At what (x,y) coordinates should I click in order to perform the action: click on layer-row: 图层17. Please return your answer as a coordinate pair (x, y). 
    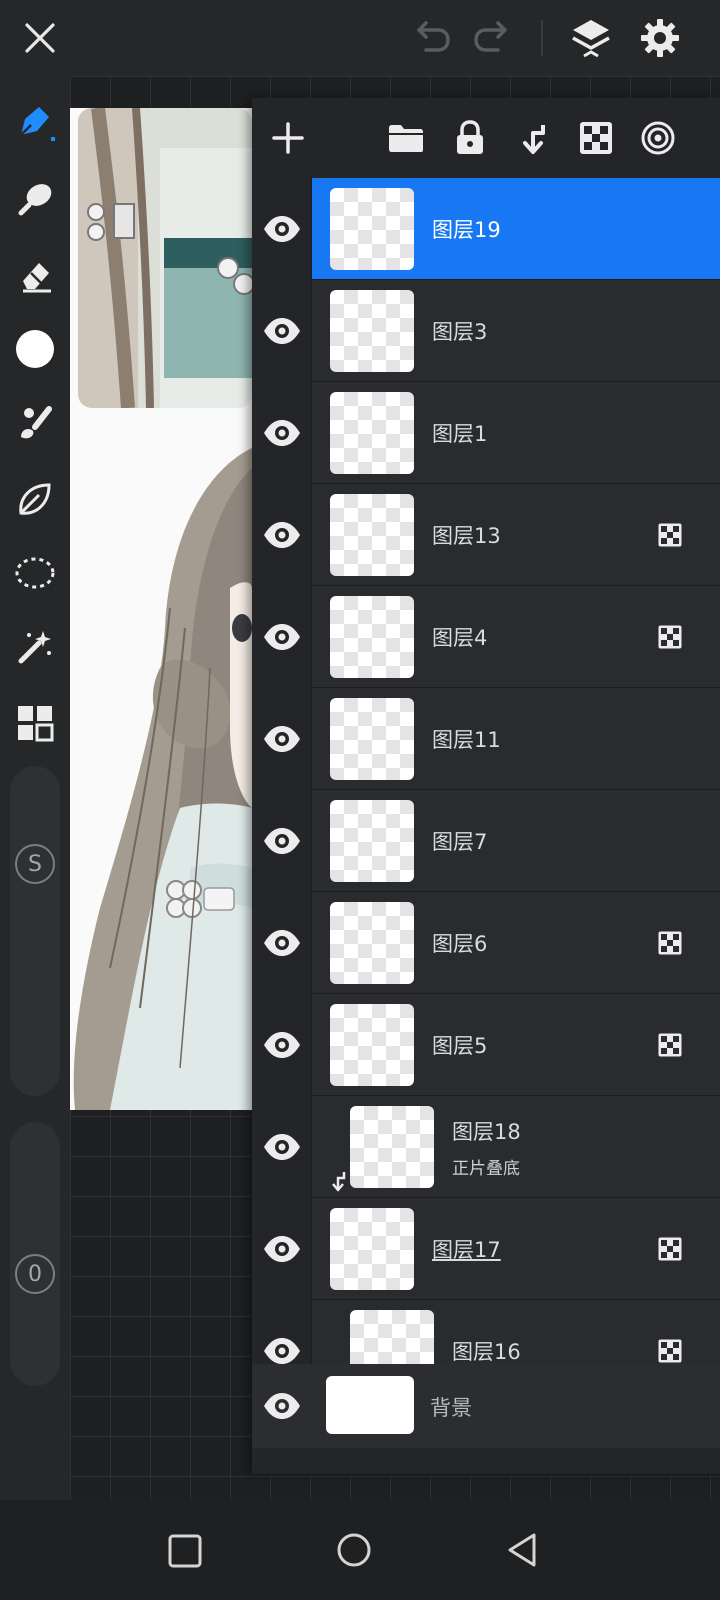
    Looking at the image, I should click on (486, 1249).